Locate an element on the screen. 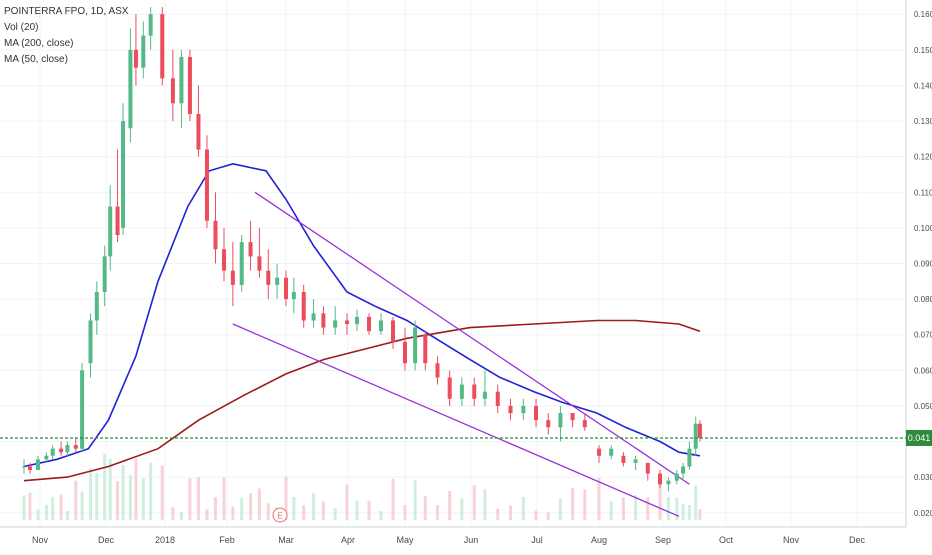 This screenshot has height=555, width=932. price-tick-label: 0.130 is located at coordinates (923, 121).